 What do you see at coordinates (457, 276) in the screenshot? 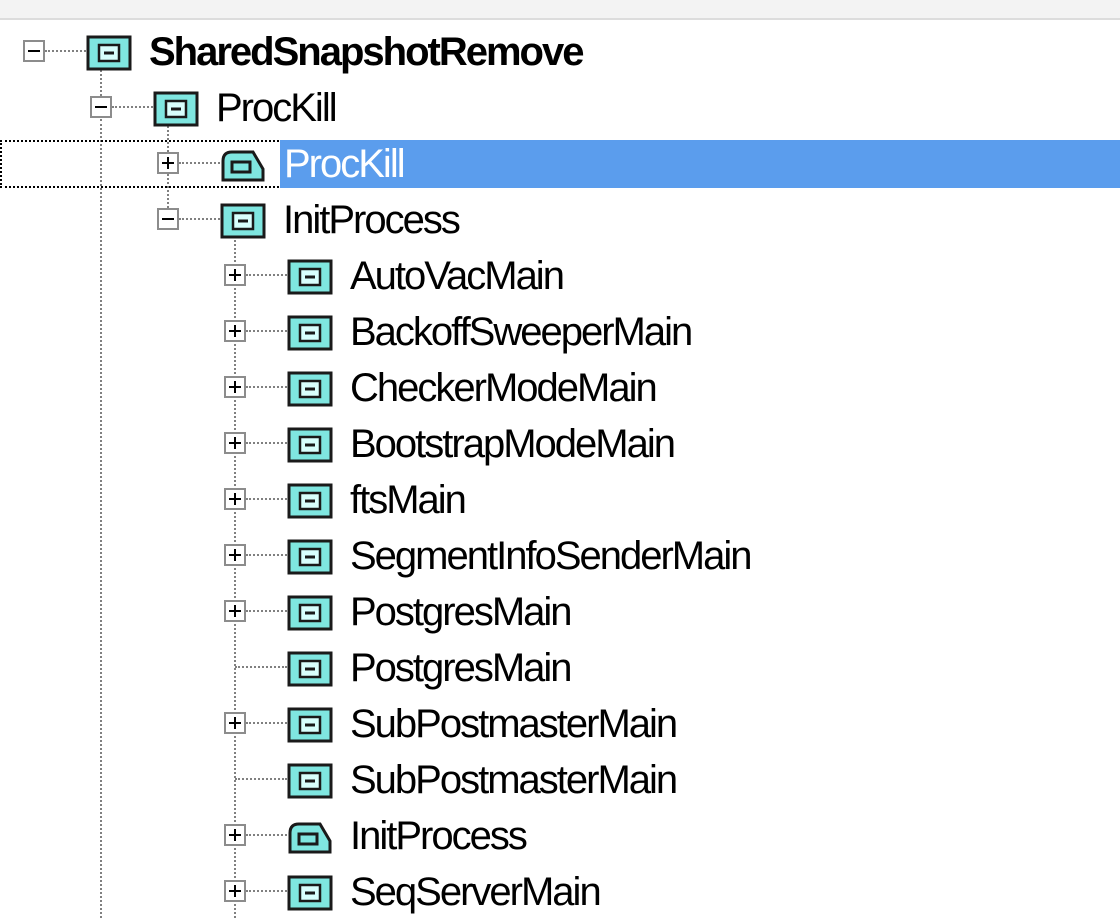
I see `tree-node-label: AutoVacMain` at bounding box center [457, 276].